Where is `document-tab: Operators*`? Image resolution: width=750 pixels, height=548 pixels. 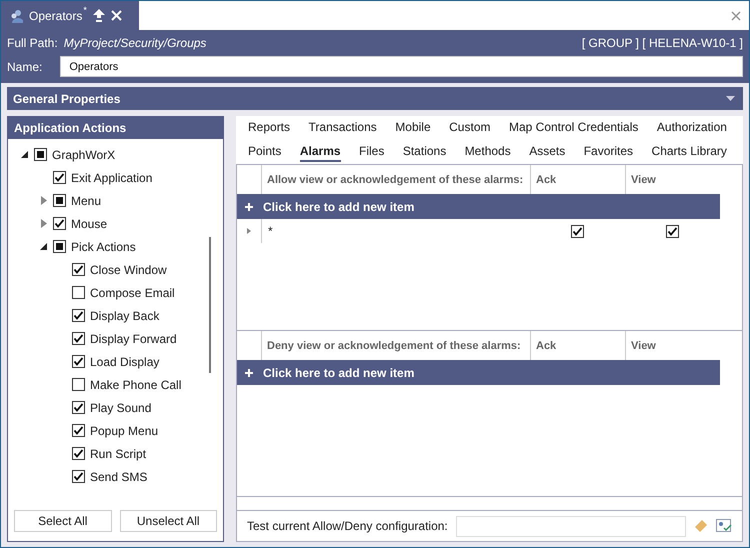 document-tab: Operators* is located at coordinates (70, 15).